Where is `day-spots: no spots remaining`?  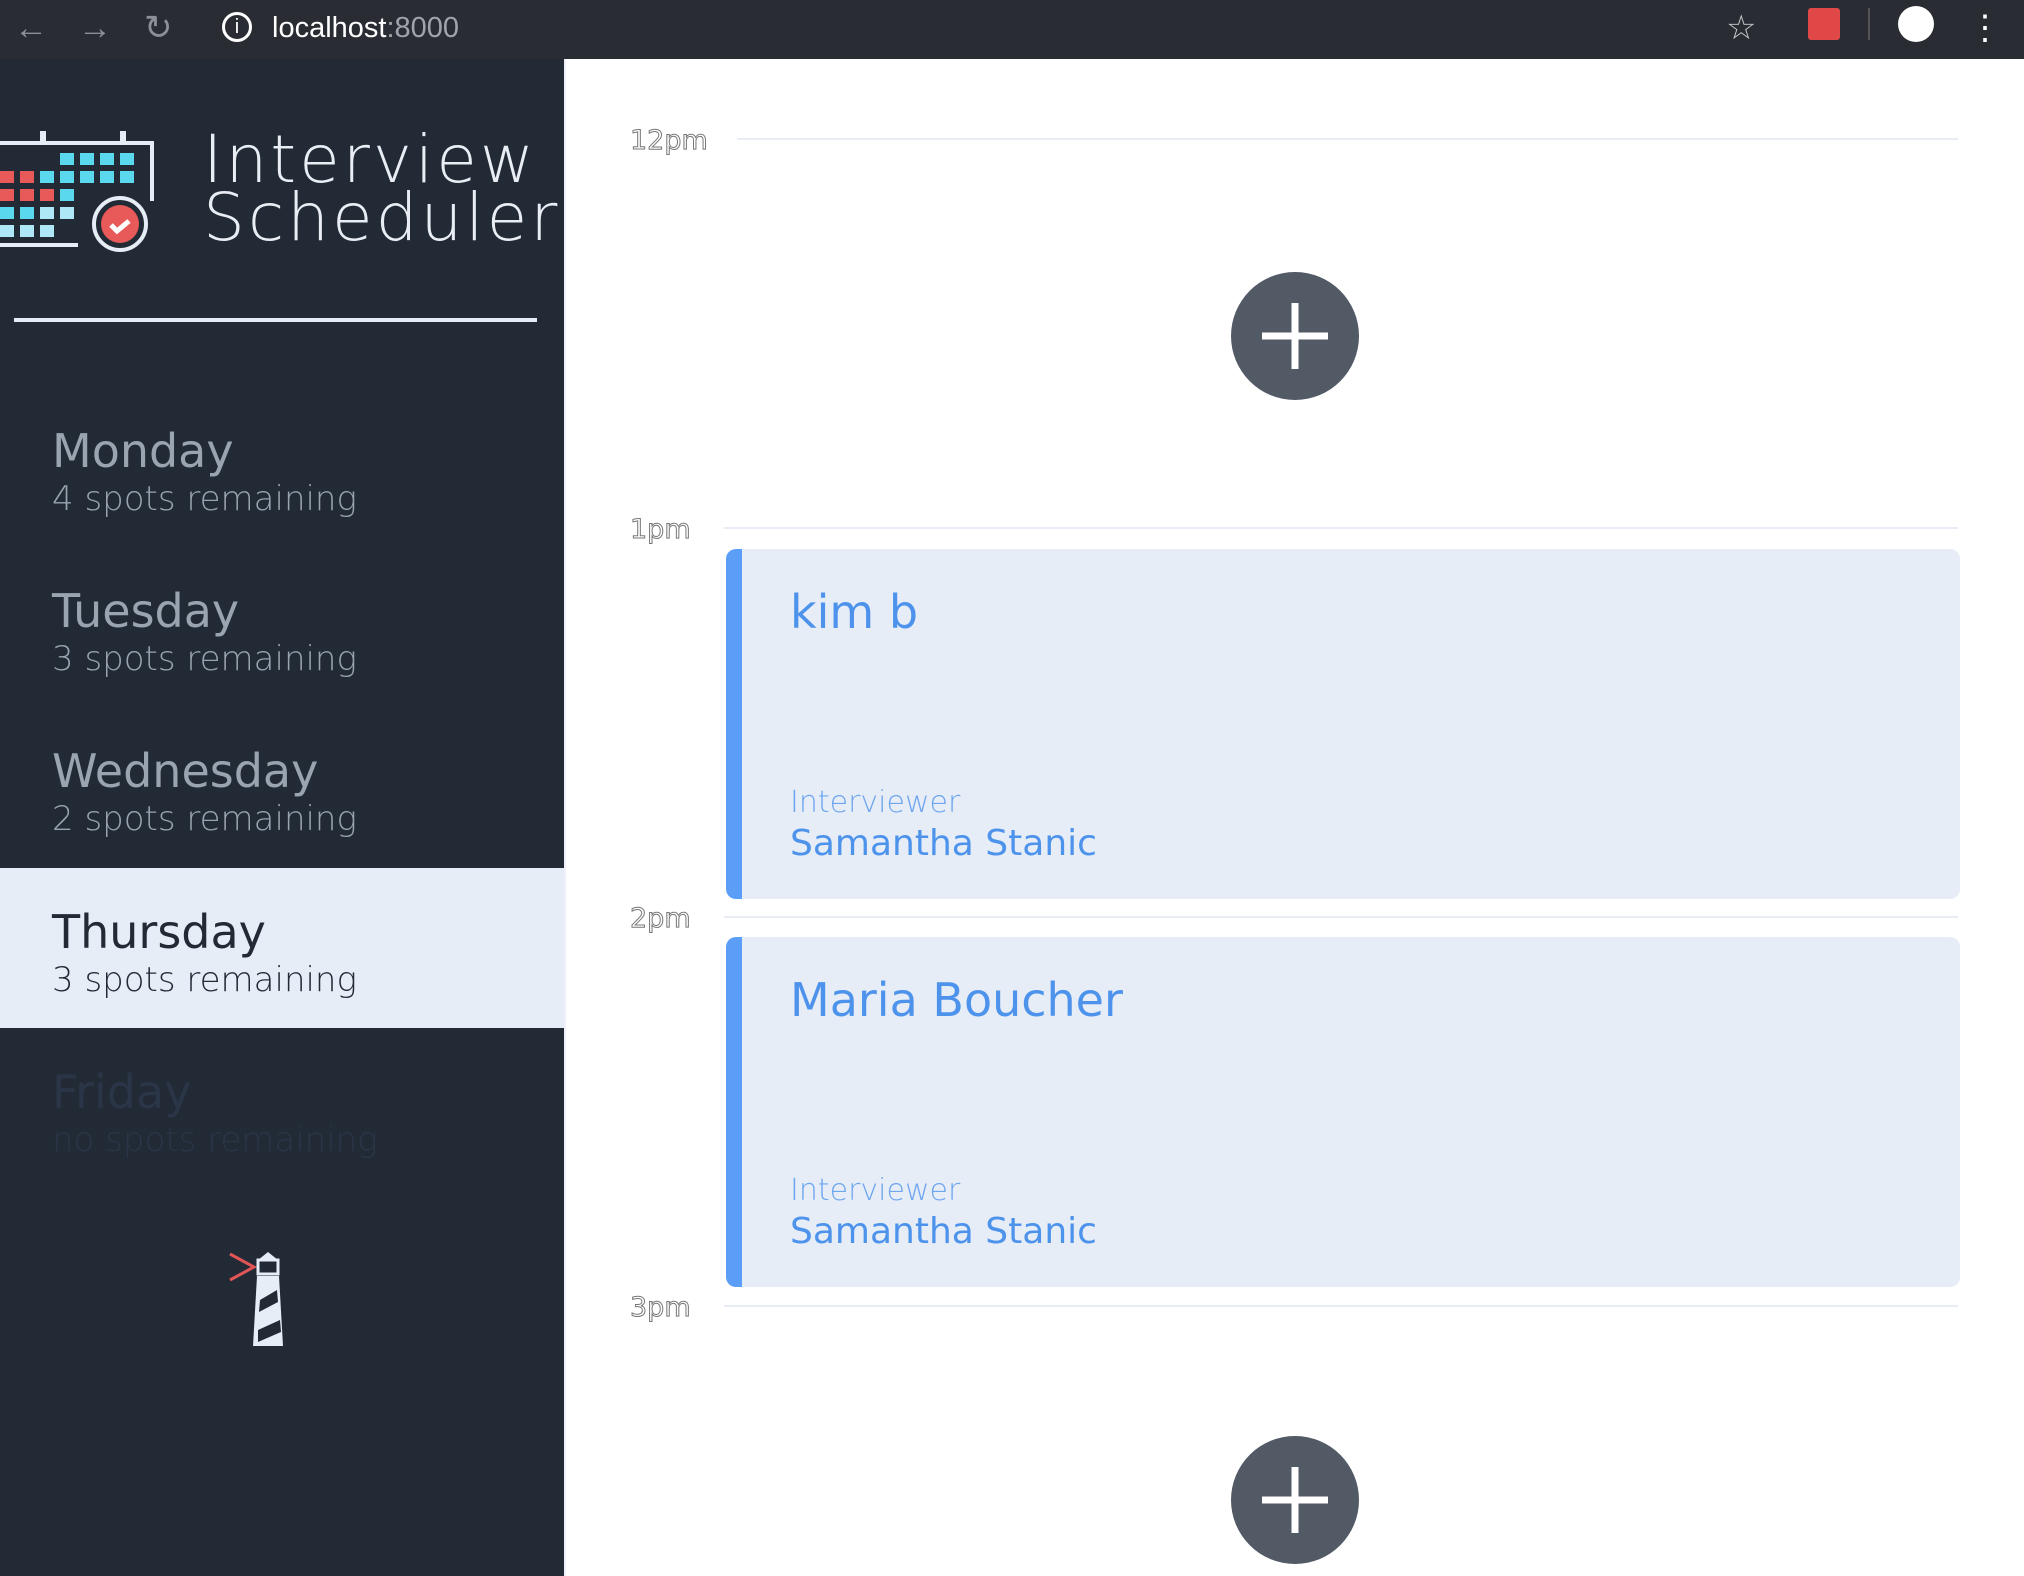 day-spots: no spots remaining is located at coordinates (215, 1140).